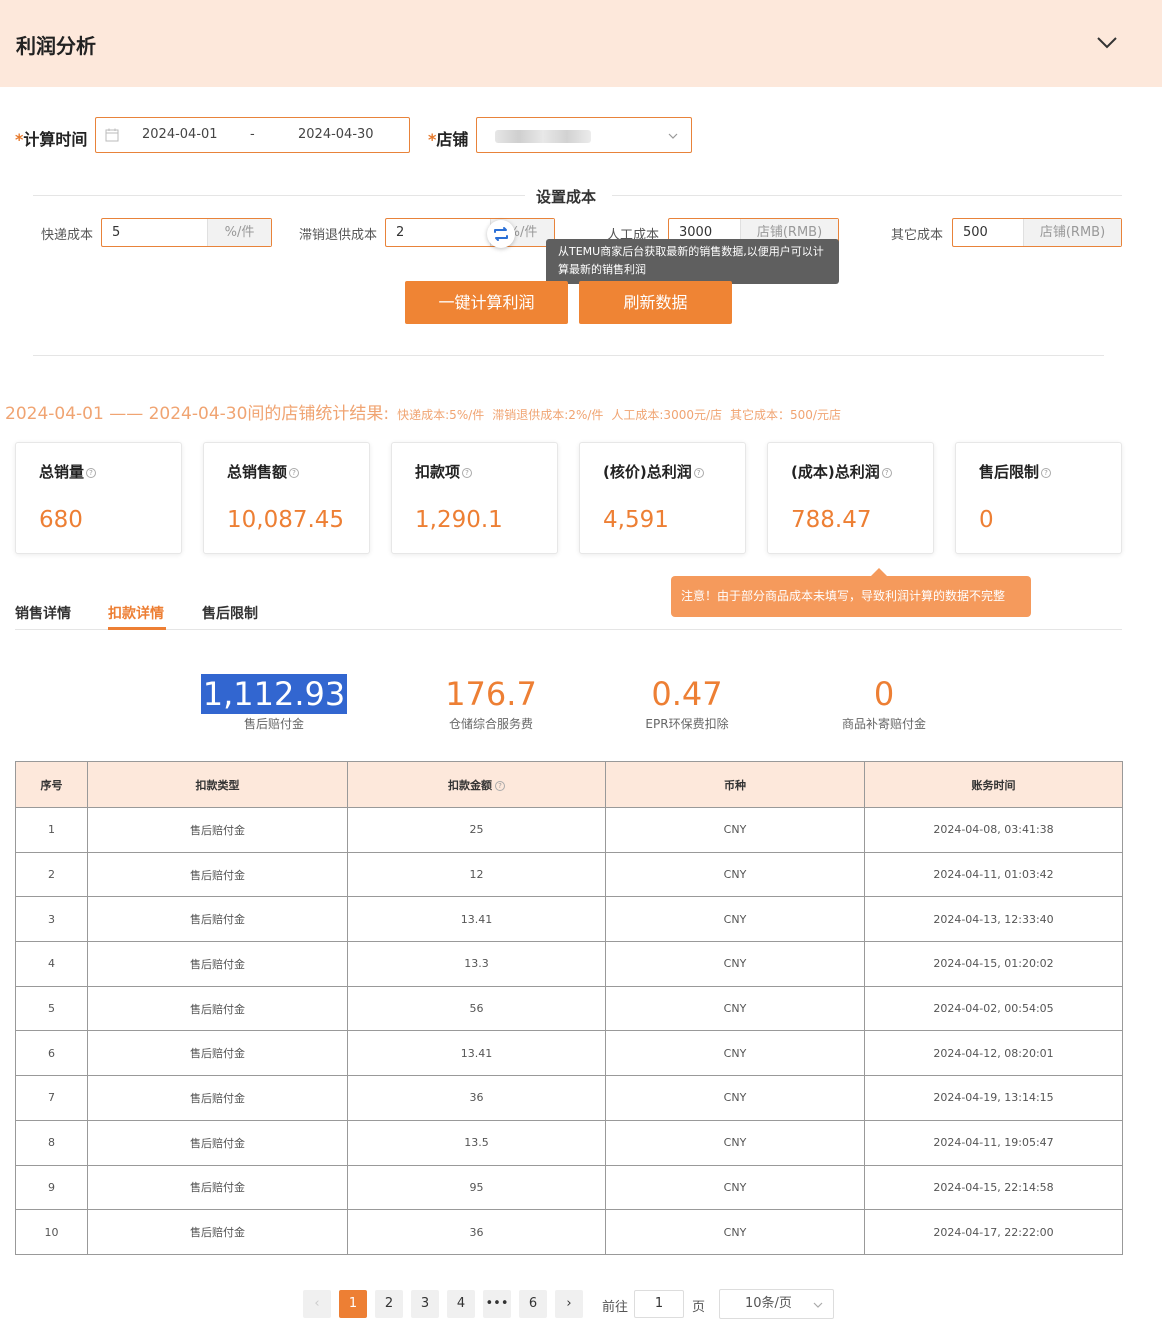  Describe the element at coordinates (501, 234) in the screenshot. I see `sync-icon` at that location.